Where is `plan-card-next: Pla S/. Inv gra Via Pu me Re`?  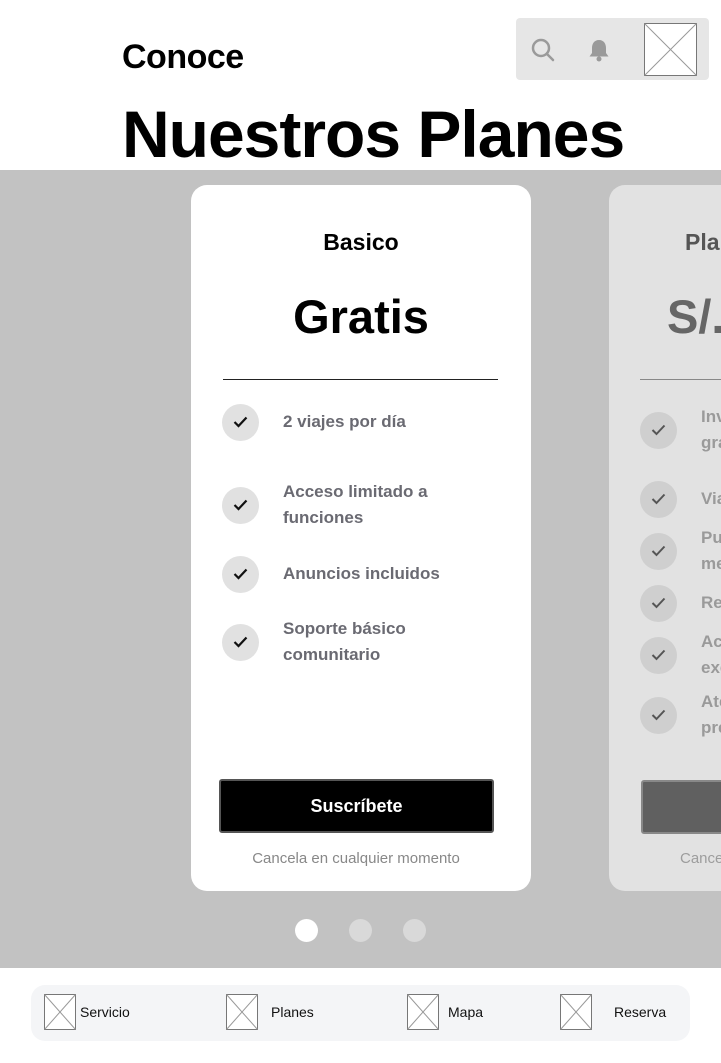
plan-card-next: Pla S/. Inv gra Via Pu me Re is located at coordinates (665, 538).